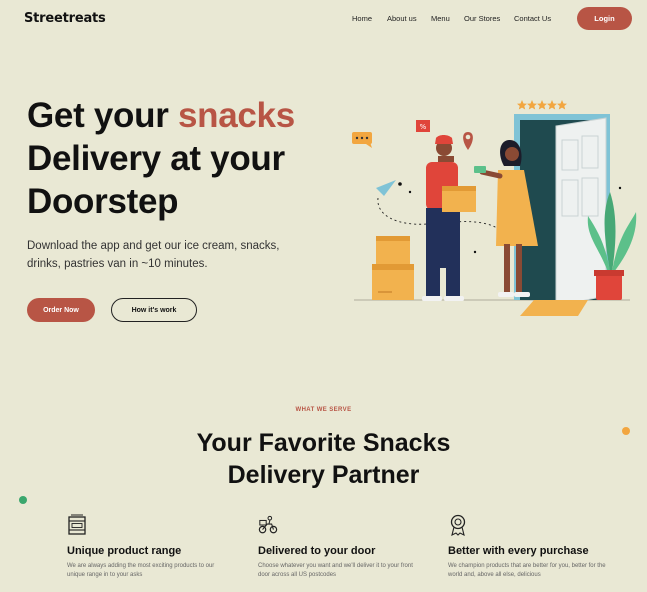 The height and width of the screenshot is (592, 647). What do you see at coordinates (532, 18) in the screenshot?
I see `nav-item-contact: Contact Us` at bounding box center [532, 18].